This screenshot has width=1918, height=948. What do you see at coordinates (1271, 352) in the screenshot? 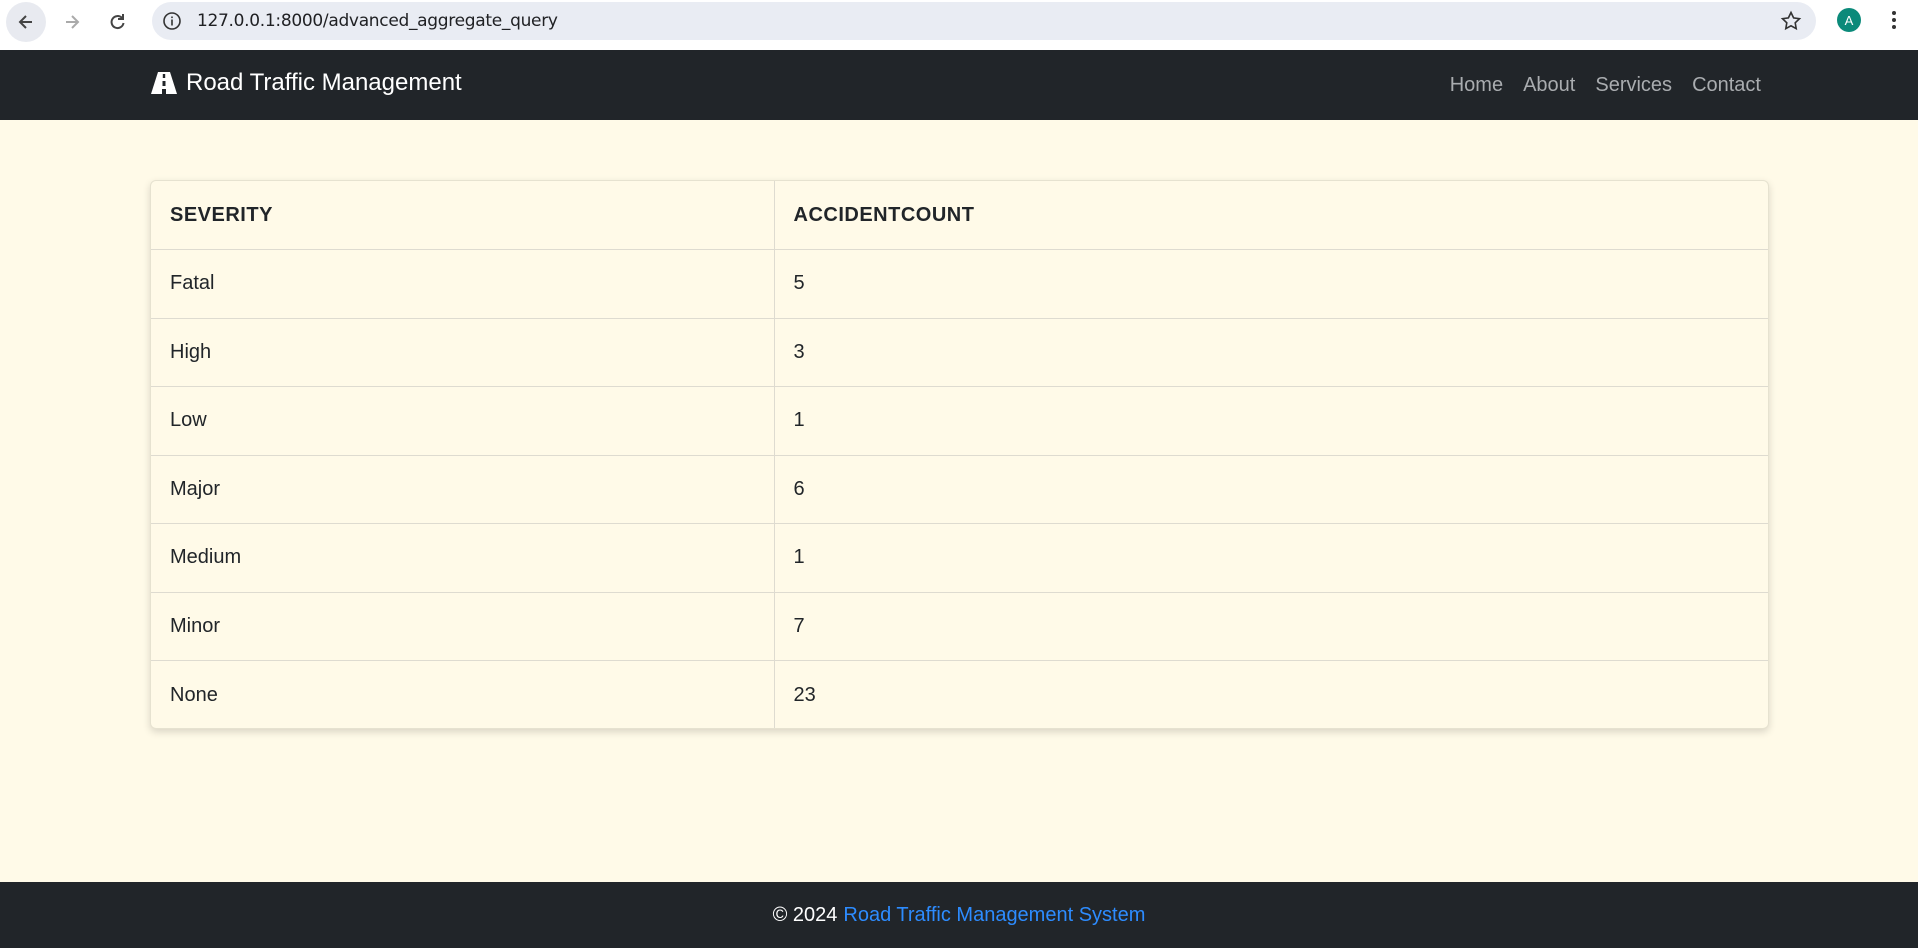
I see `count-cell: 3` at bounding box center [1271, 352].